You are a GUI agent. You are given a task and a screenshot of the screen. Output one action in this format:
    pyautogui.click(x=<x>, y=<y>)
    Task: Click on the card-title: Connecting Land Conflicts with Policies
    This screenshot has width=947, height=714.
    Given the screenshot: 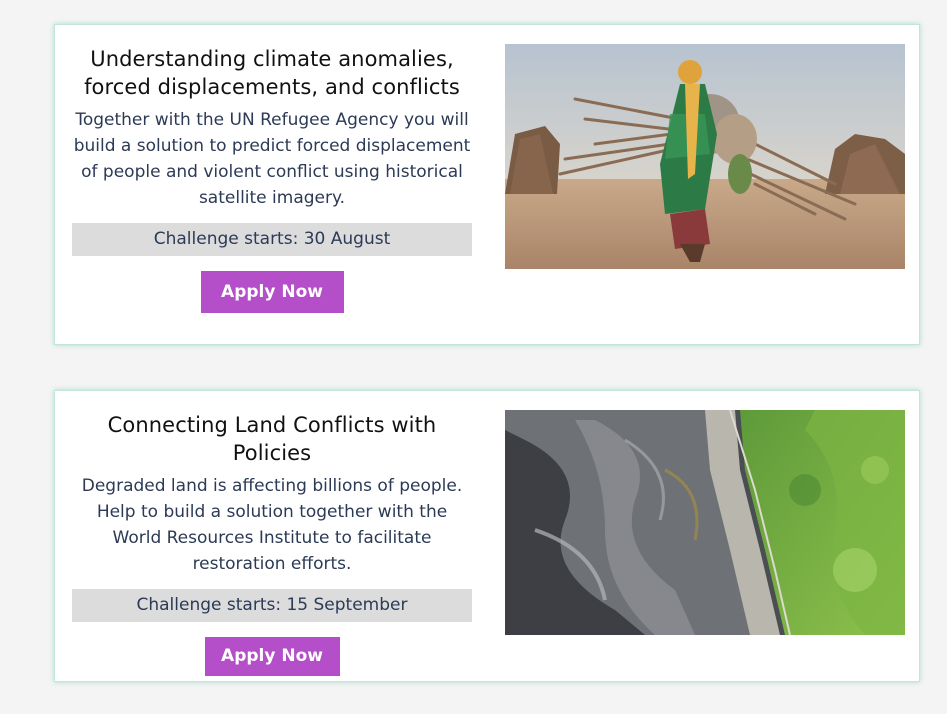 What is the action you would take?
    pyautogui.click(x=272, y=439)
    